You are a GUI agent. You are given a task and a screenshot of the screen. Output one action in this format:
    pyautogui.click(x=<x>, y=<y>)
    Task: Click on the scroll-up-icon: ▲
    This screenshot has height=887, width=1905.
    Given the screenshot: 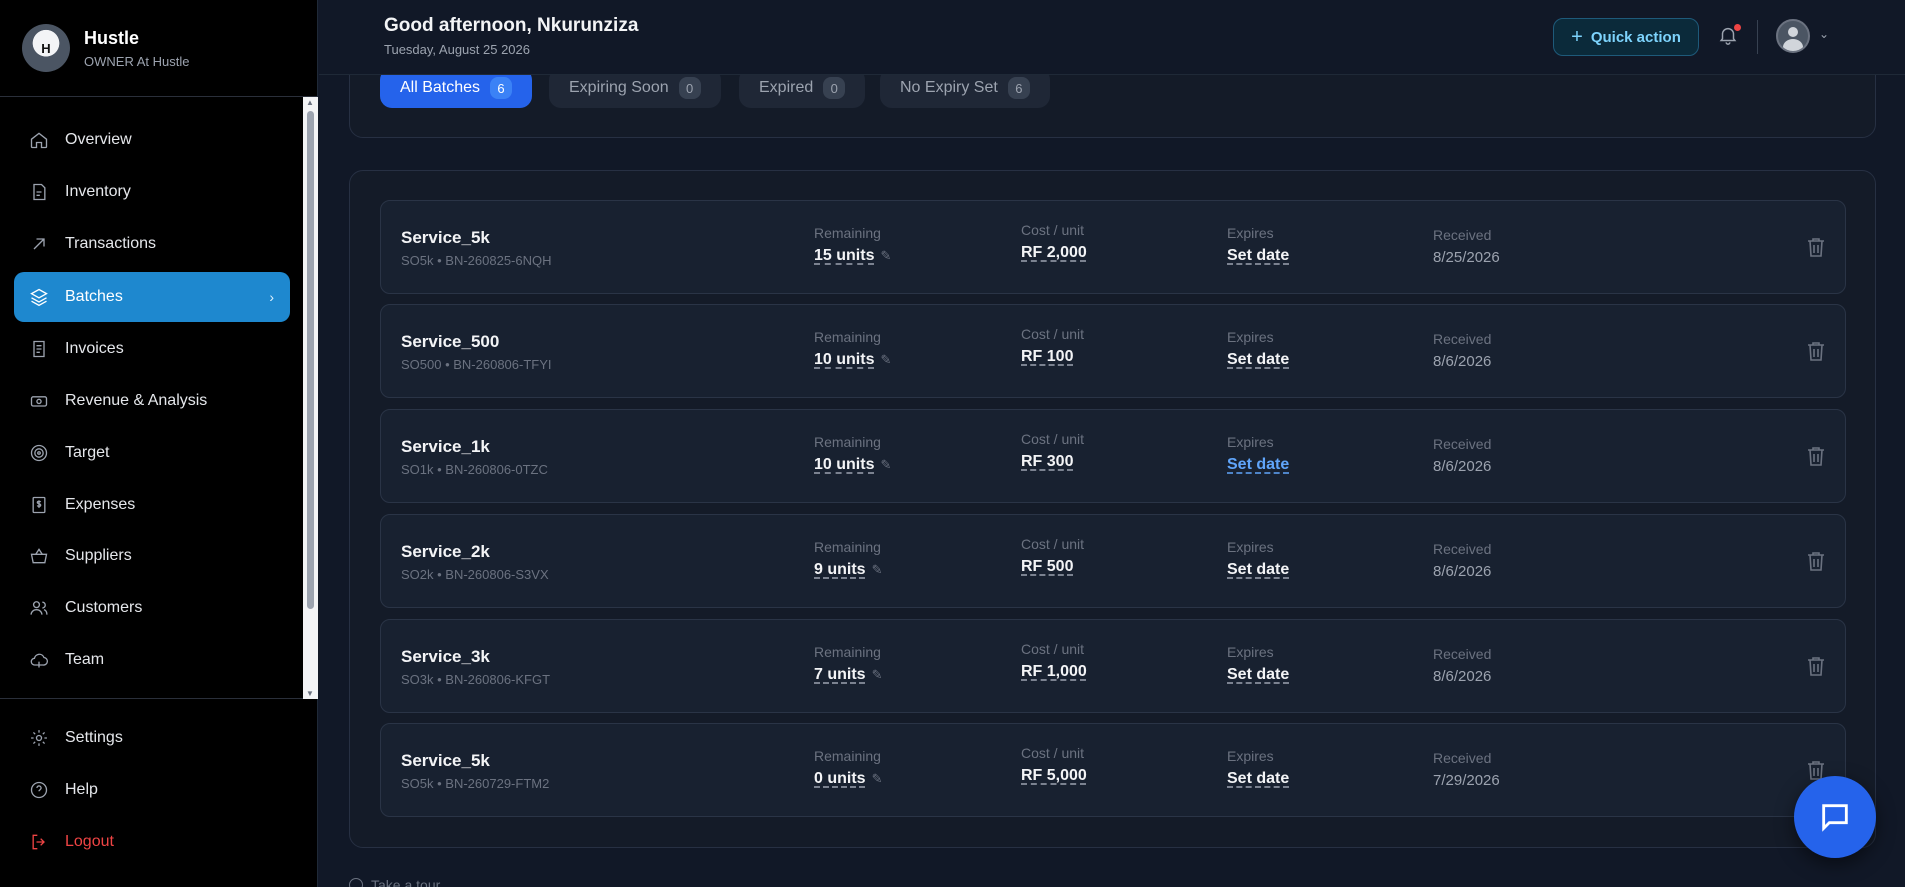 What is the action you would take?
    pyautogui.click(x=310, y=102)
    